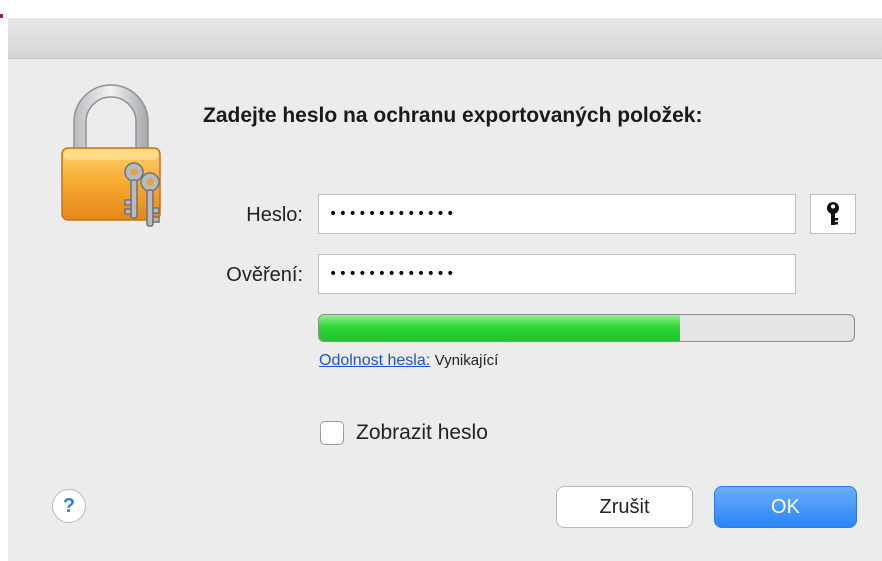  I want to click on cancel-button: Zrušit, so click(624, 507).